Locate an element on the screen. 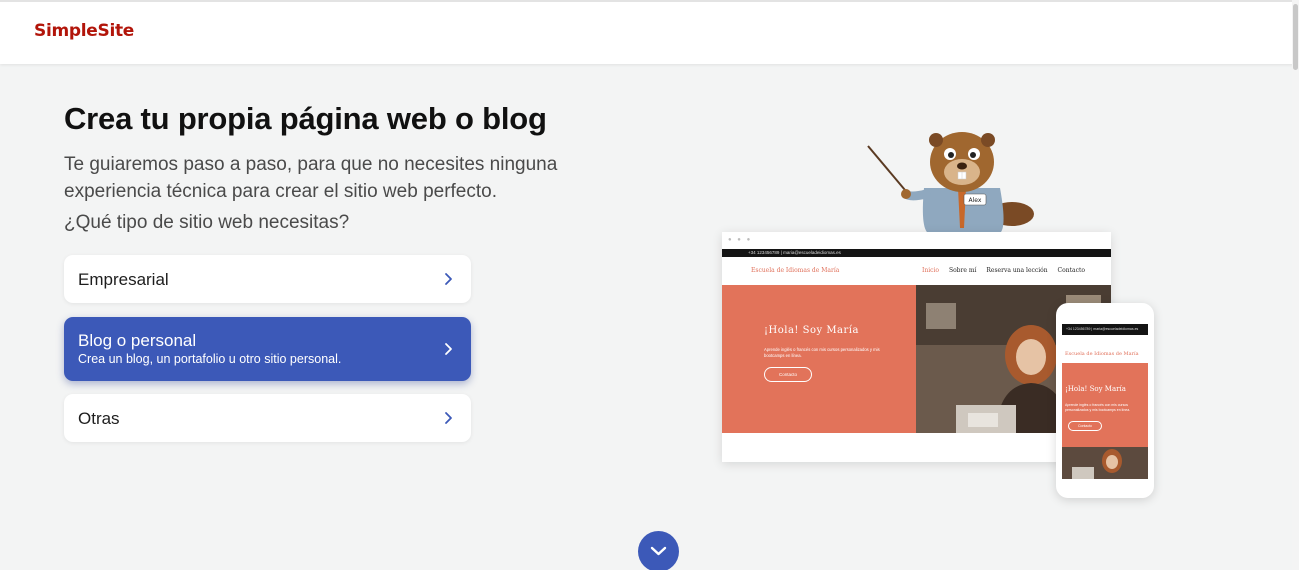 The height and width of the screenshot is (570, 1299). simplesite-logo: SimpleSite is located at coordinates (84, 31).